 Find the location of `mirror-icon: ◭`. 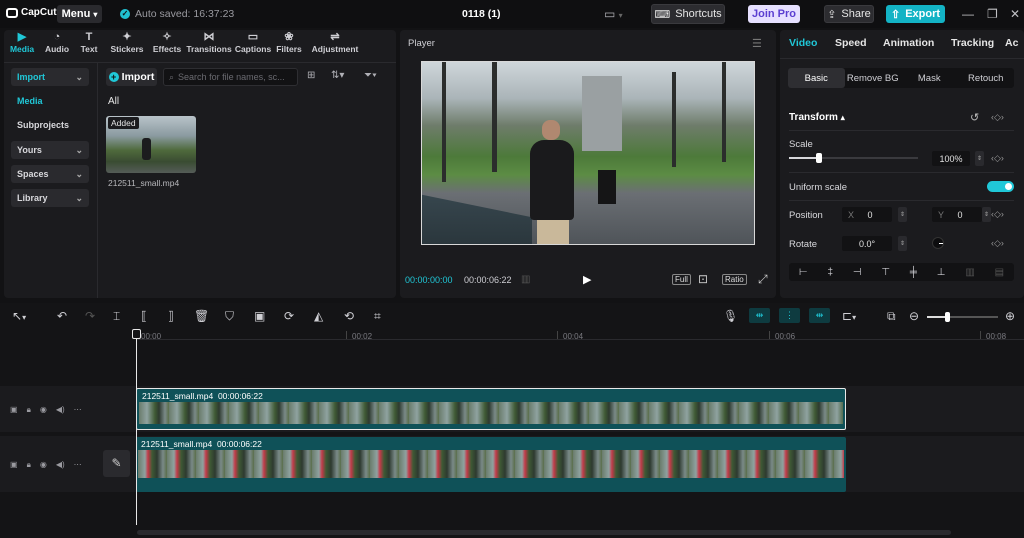

mirror-icon: ◭ is located at coordinates (318, 316).